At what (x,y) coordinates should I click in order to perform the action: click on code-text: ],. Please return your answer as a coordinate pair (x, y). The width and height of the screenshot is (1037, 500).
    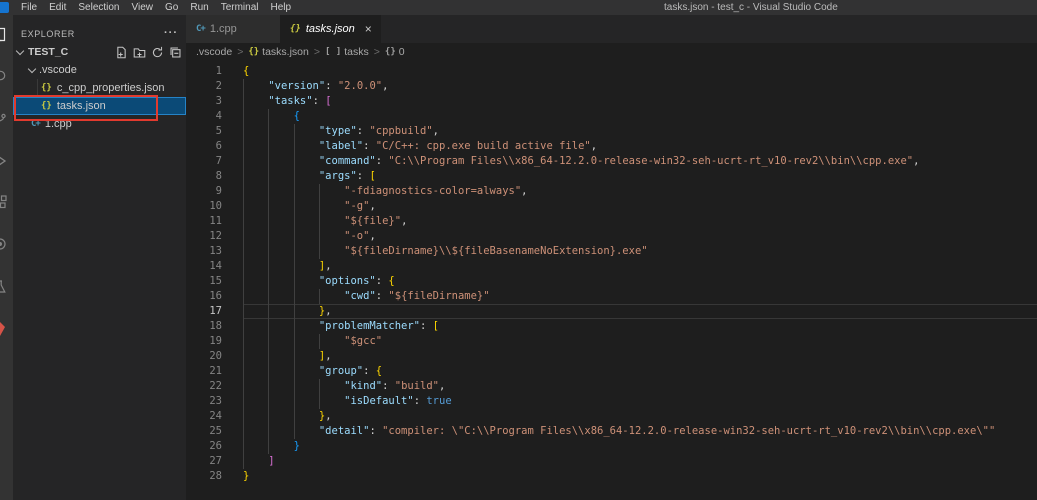
    Looking at the image, I should click on (640, 356).